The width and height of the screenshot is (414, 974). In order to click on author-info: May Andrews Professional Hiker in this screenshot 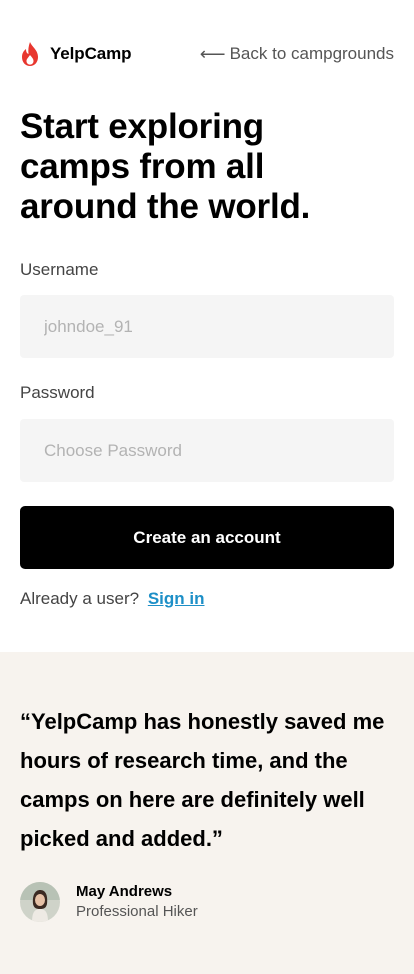, I will do `click(137, 902)`.